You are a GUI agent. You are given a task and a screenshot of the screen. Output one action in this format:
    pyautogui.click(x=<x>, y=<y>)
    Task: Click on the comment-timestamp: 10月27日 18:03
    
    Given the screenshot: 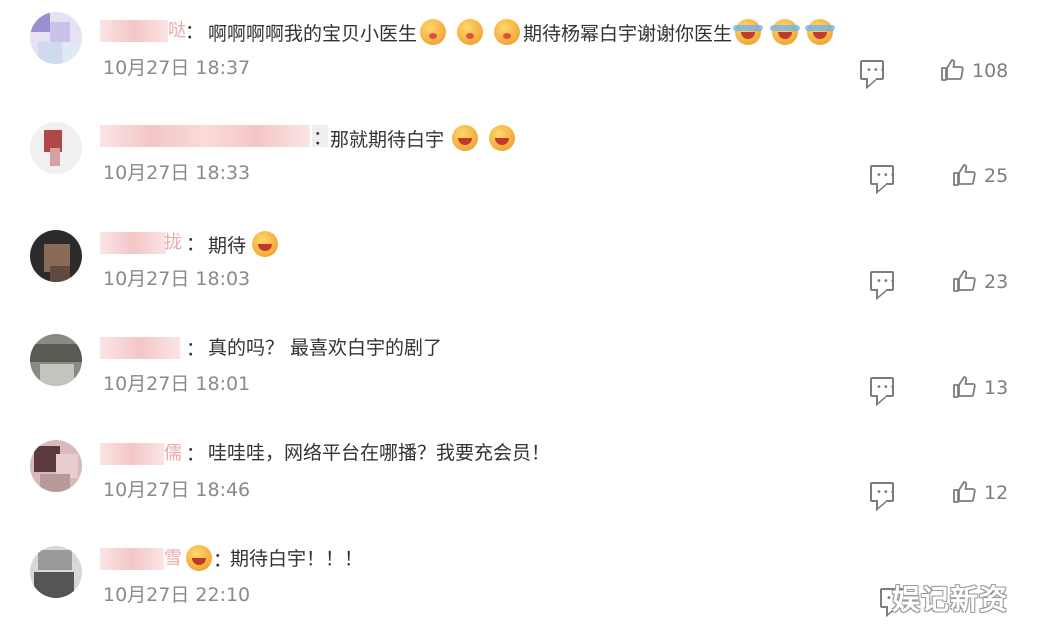 What is the action you would take?
    pyautogui.click(x=177, y=279)
    